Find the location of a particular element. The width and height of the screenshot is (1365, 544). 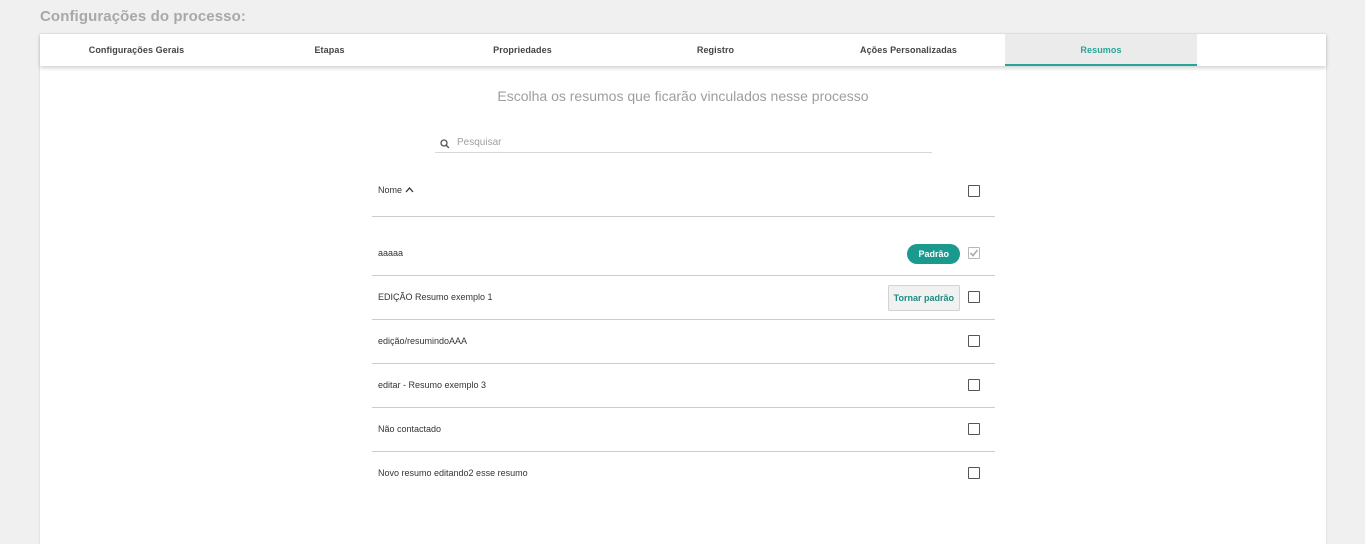

tab-resumos: Resumos is located at coordinates (1101, 50).